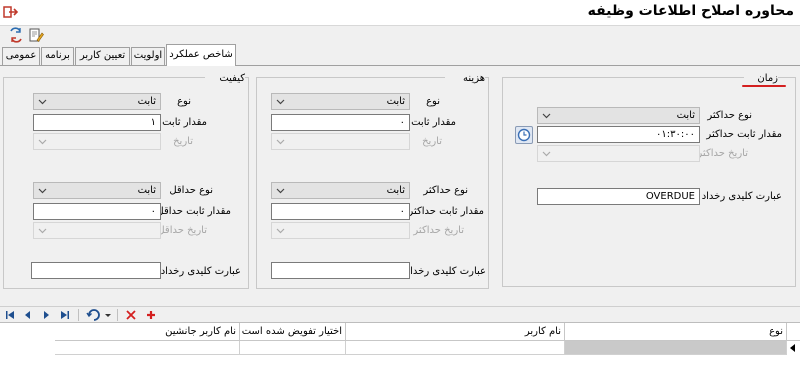  I want to click on time-date-select, so click(618, 153).